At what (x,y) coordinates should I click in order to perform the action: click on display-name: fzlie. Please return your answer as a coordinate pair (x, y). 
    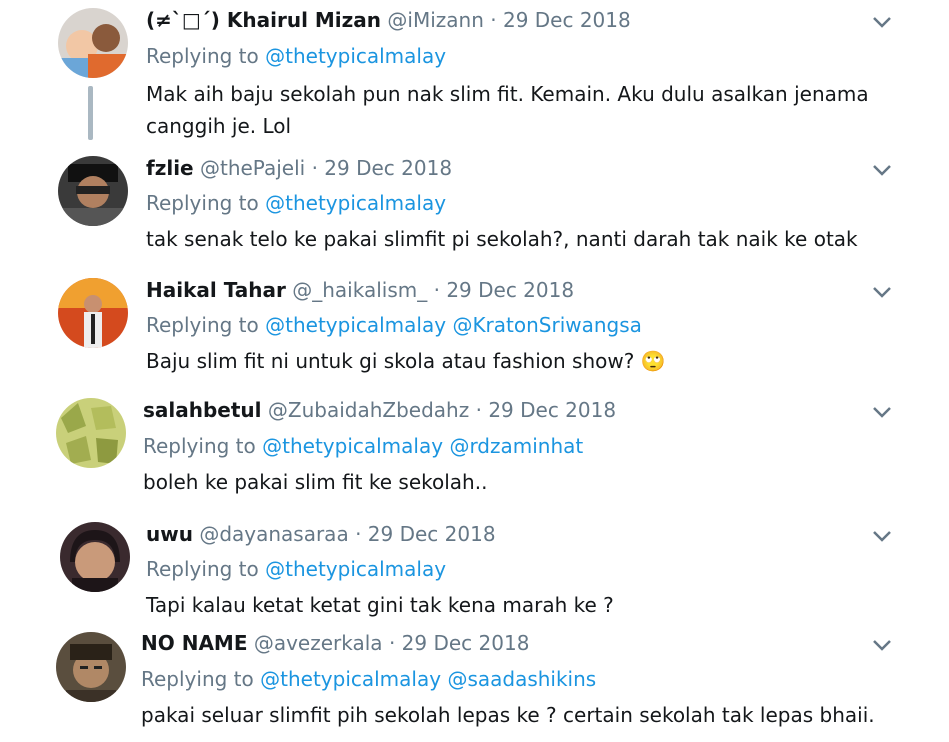
    Looking at the image, I should click on (170, 168).